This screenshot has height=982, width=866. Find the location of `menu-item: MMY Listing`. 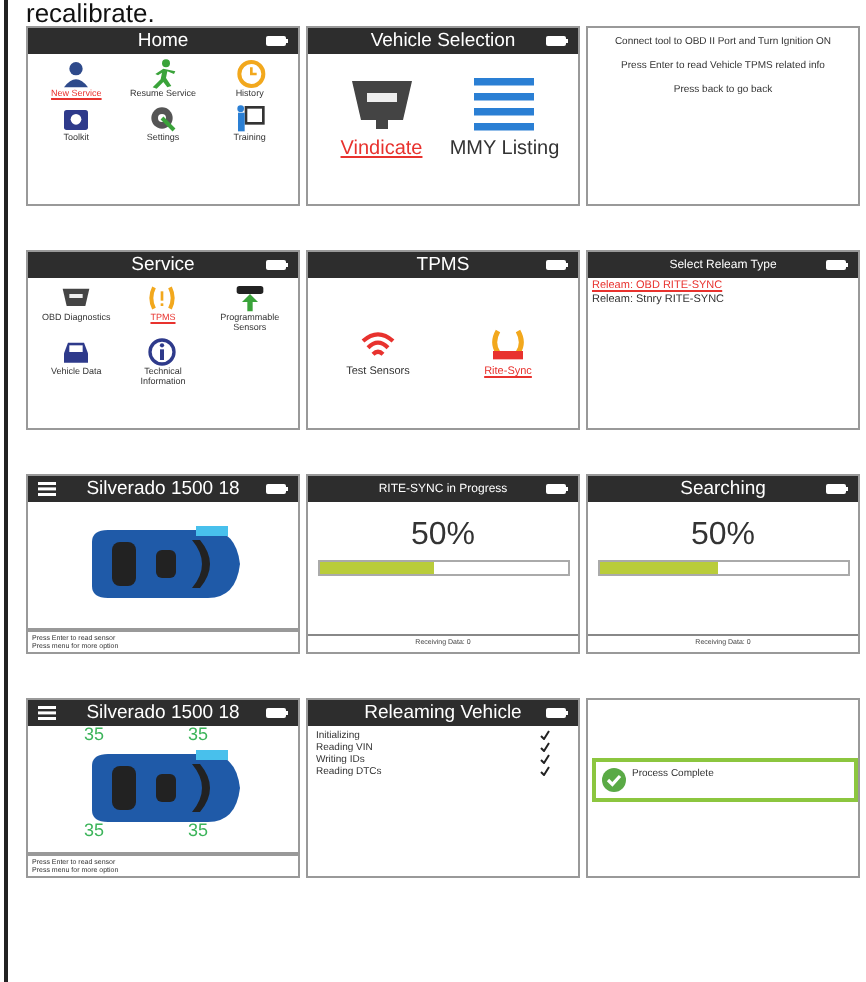

menu-item: MMY Listing is located at coordinates (504, 149).